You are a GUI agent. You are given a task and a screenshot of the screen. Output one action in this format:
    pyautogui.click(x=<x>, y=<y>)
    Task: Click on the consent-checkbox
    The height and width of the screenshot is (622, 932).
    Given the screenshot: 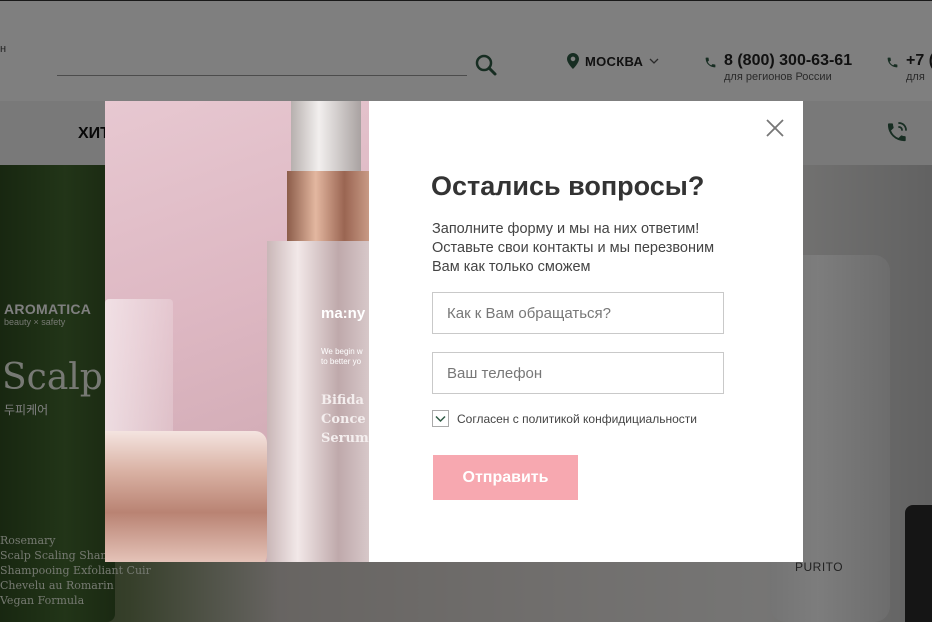 What is the action you would take?
    pyautogui.click(x=440, y=418)
    